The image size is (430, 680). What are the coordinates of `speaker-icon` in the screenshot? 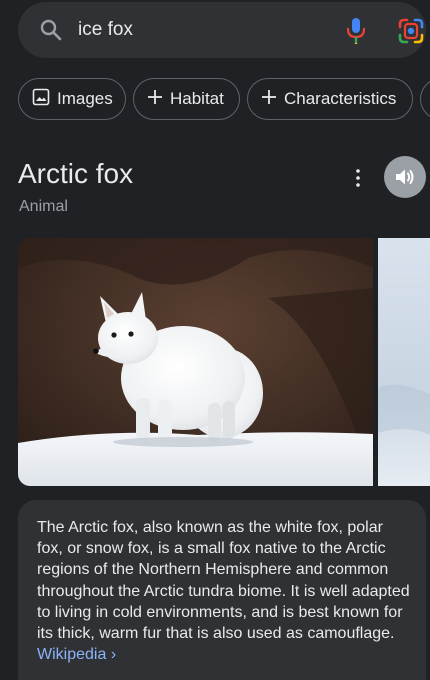 It's located at (405, 177).